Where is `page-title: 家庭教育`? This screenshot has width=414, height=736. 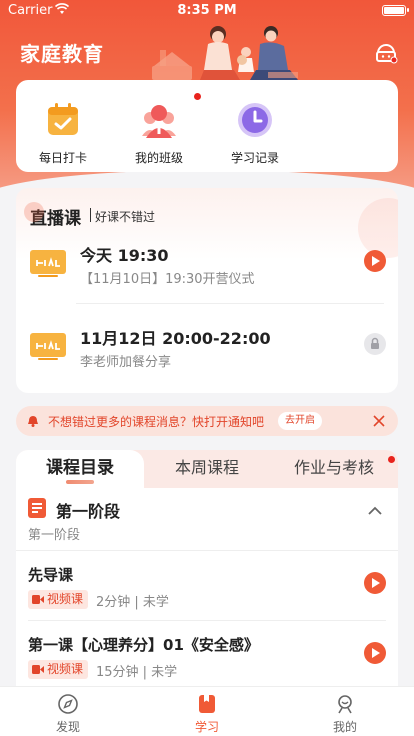 page-title: 家庭教育 is located at coordinates (62, 54).